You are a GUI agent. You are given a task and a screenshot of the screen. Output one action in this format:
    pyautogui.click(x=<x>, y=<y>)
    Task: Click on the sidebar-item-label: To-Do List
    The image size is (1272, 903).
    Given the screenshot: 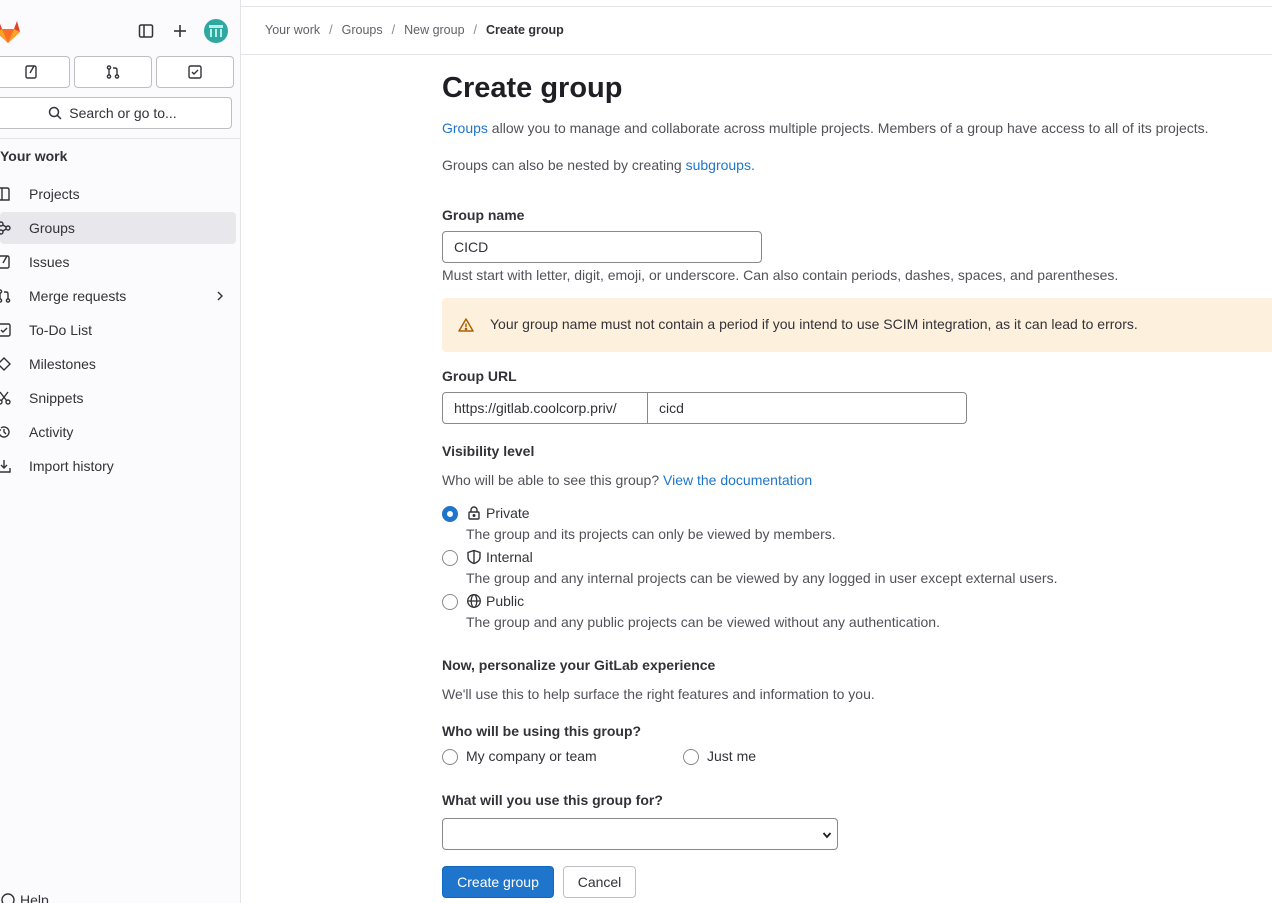 What is the action you would take?
    pyautogui.click(x=61, y=330)
    